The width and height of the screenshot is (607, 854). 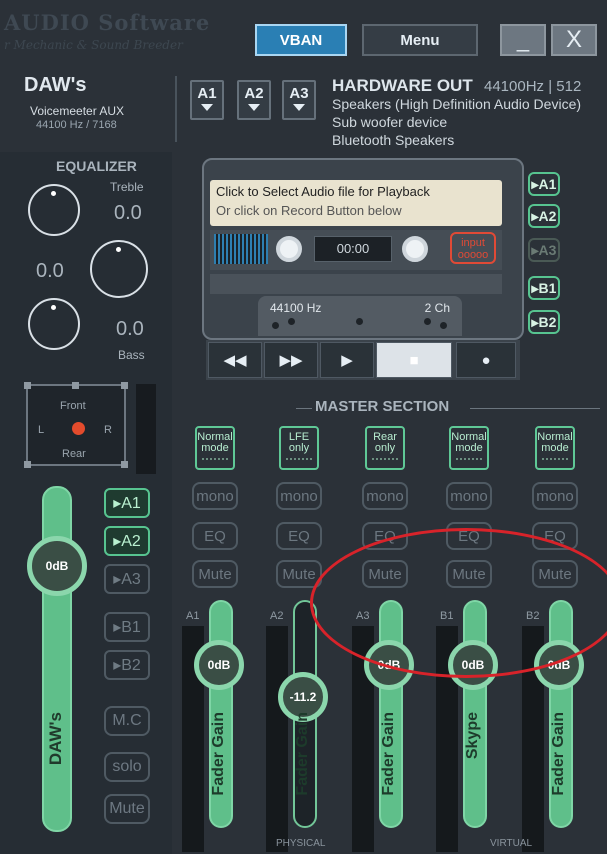 I want to click on record-instruction: Or click on Record Button below, so click(x=309, y=210).